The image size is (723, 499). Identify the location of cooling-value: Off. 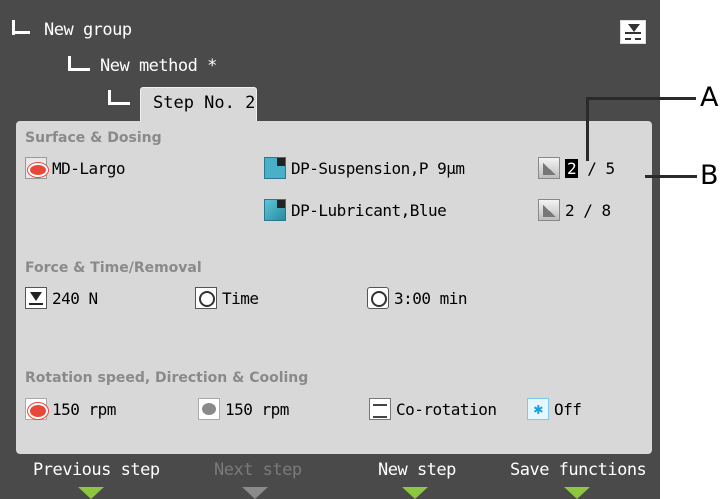
(568, 409).